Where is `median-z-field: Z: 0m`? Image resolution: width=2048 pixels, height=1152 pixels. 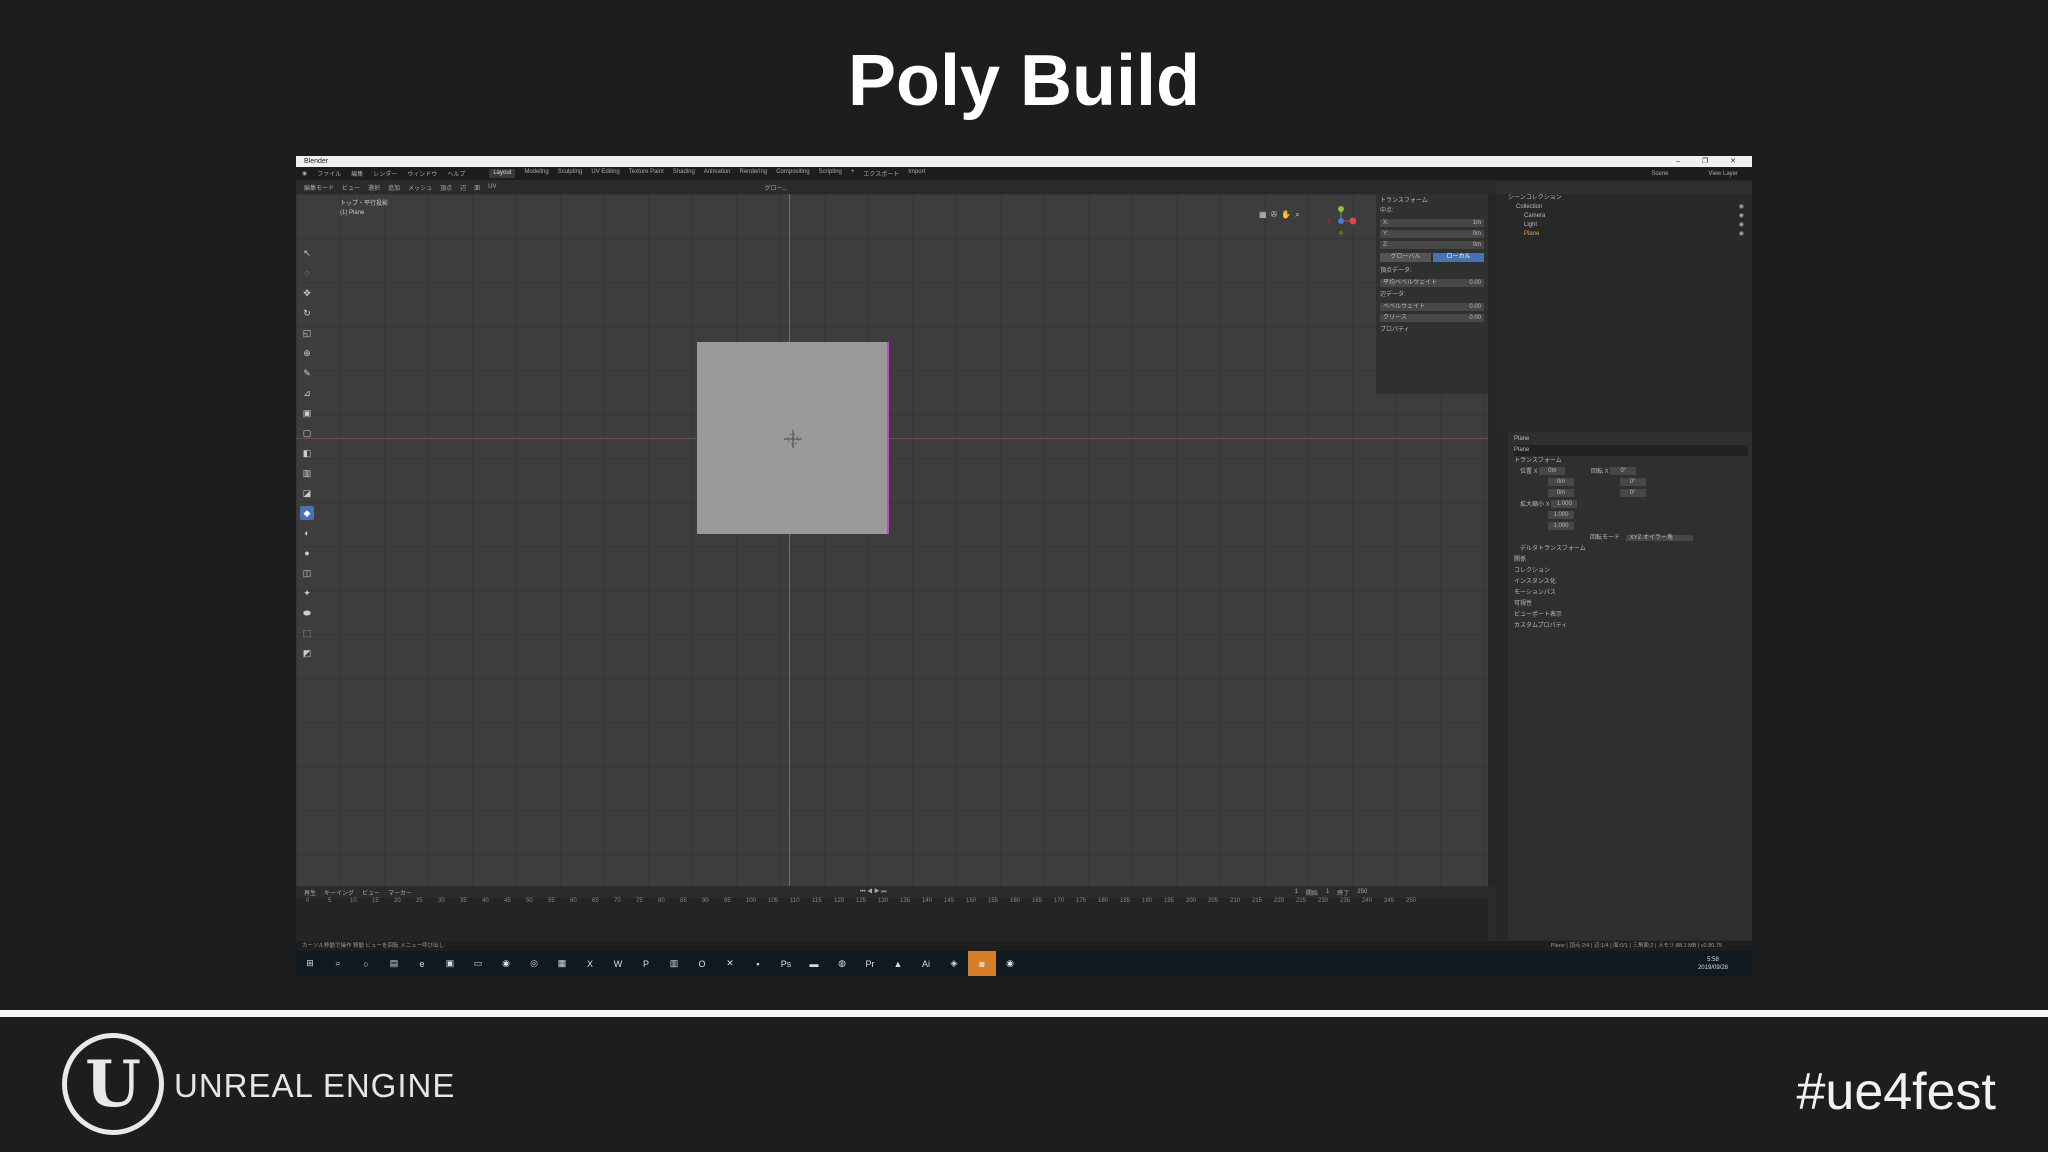 median-z-field: Z: 0m is located at coordinates (1432, 245).